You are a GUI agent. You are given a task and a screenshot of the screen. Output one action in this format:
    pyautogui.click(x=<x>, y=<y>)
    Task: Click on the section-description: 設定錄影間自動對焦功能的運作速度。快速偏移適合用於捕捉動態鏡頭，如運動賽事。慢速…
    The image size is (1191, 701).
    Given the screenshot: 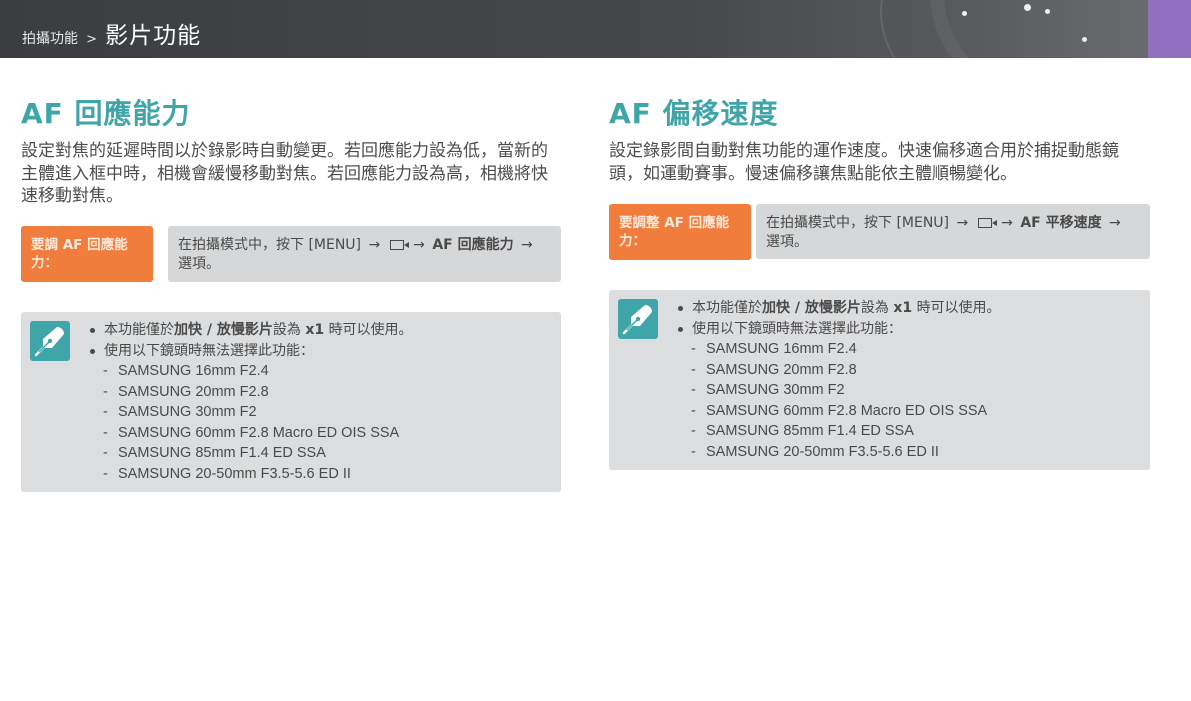 What is the action you would take?
    pyautogui.click(x=864, y=162)
    